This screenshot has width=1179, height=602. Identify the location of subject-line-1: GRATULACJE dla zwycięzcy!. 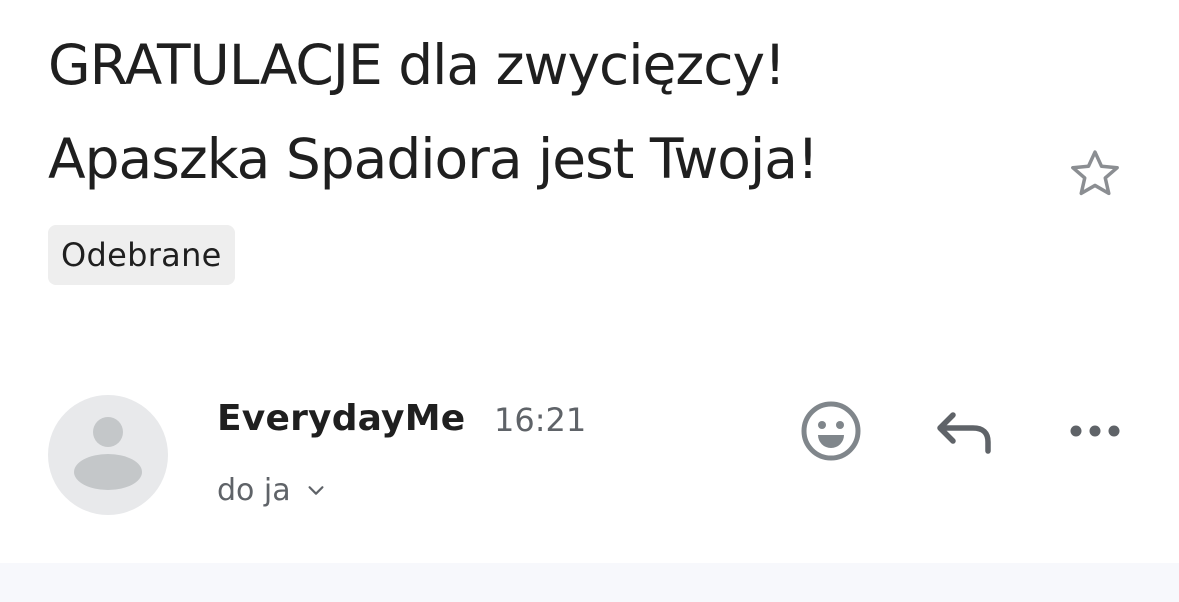
(417, 65).